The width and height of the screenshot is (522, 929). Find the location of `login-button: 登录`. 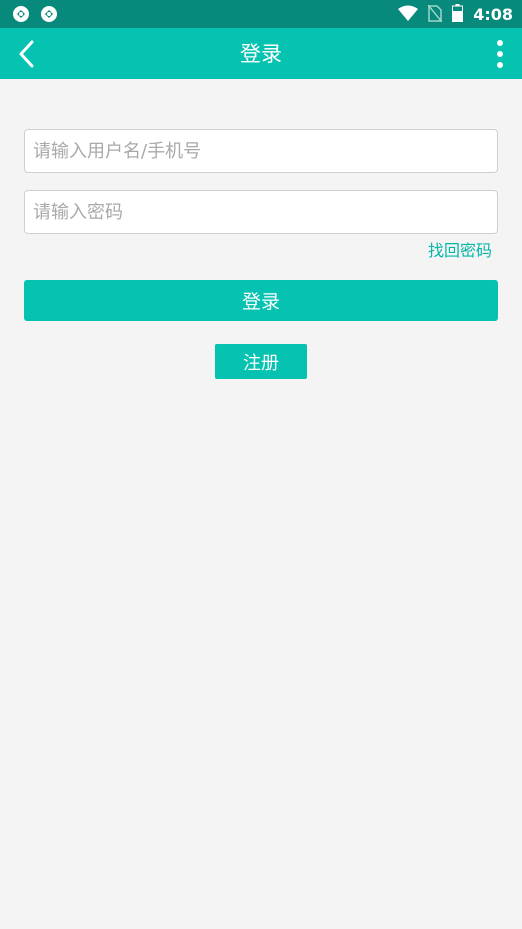

login-button: 登录 is located at coordinates (261, 300).